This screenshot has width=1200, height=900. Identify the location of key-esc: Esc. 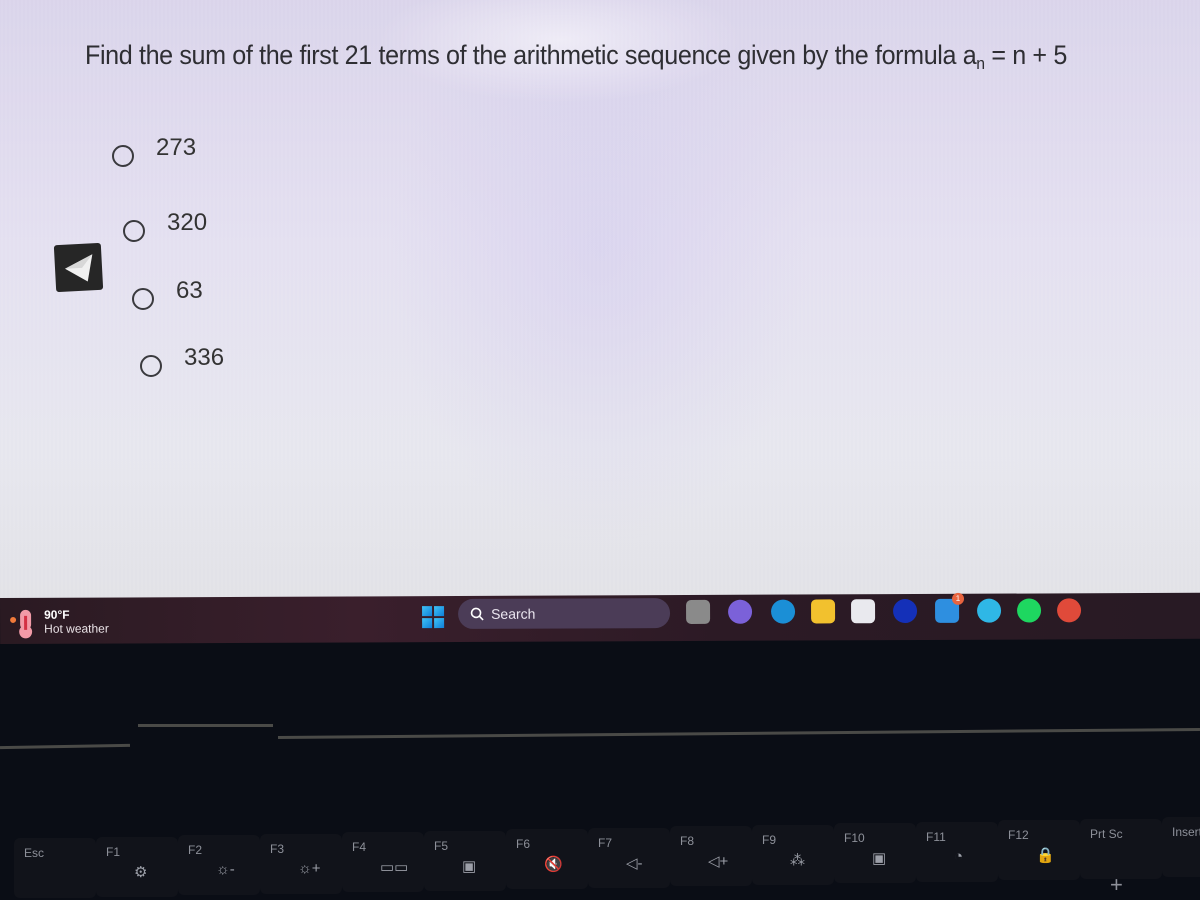
(55, 868).